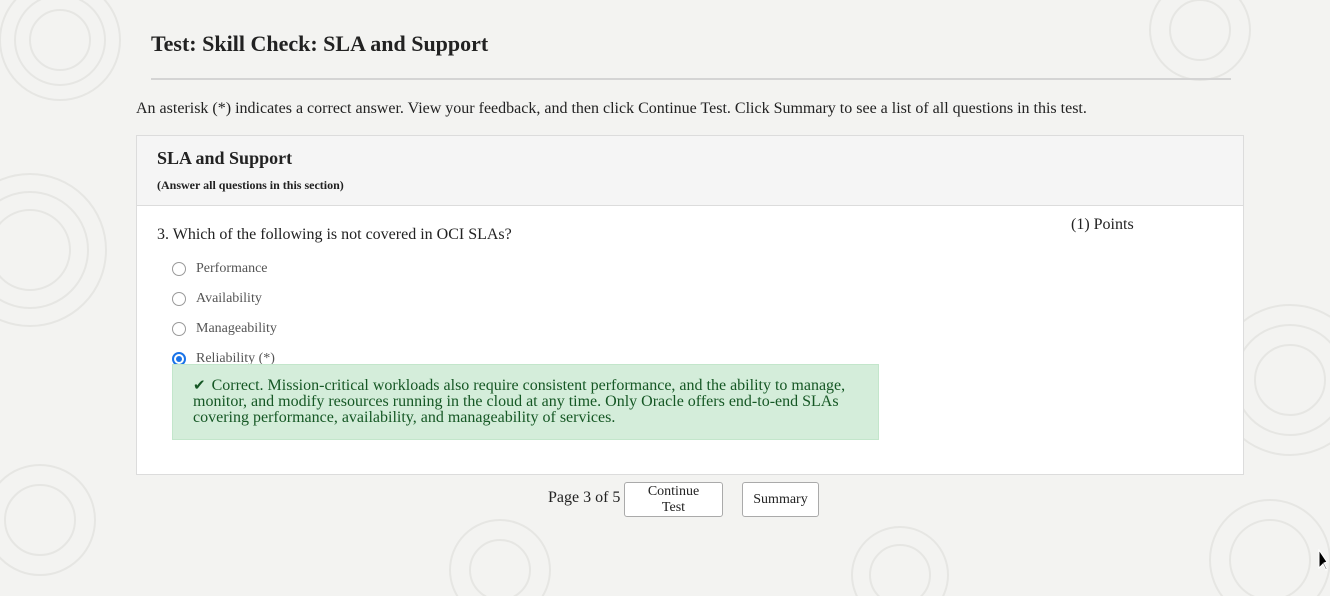 This screenshot has width=1330, height=596. I want to click on answer-option-performance: Performance, so click(224, 269).